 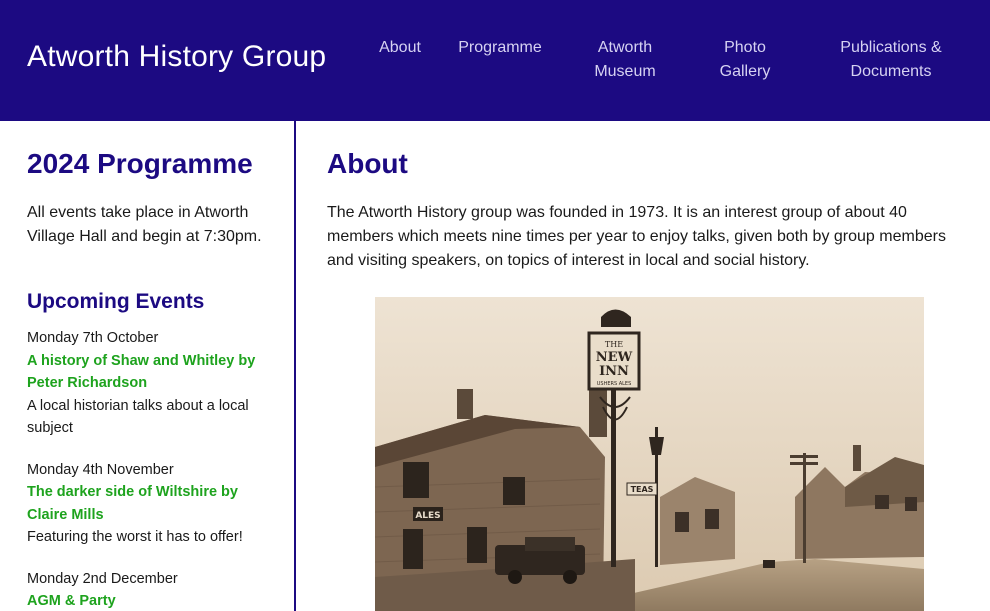 What do you see at coordinates (891, 47) in the screenshot?
I see `nav-publications-line1: Publications &` at bounding box center [891, 47].